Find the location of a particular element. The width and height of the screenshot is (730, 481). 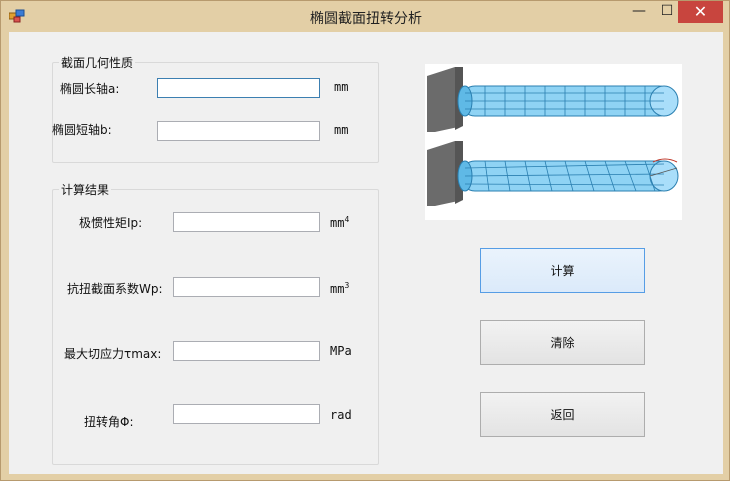

minimize-button: — is located at coordinates (639, 12).